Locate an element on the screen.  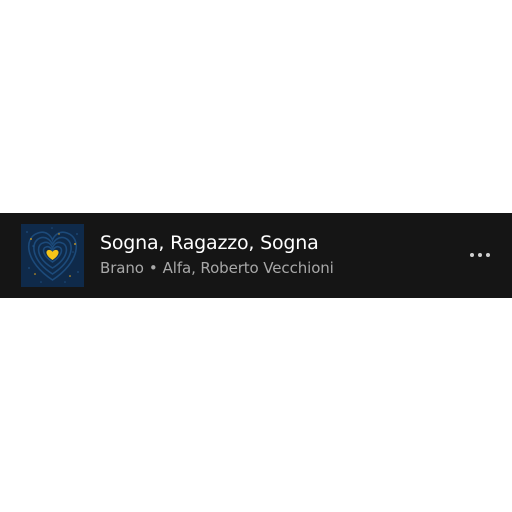
album-artwork is located at coordinates (52, 255).